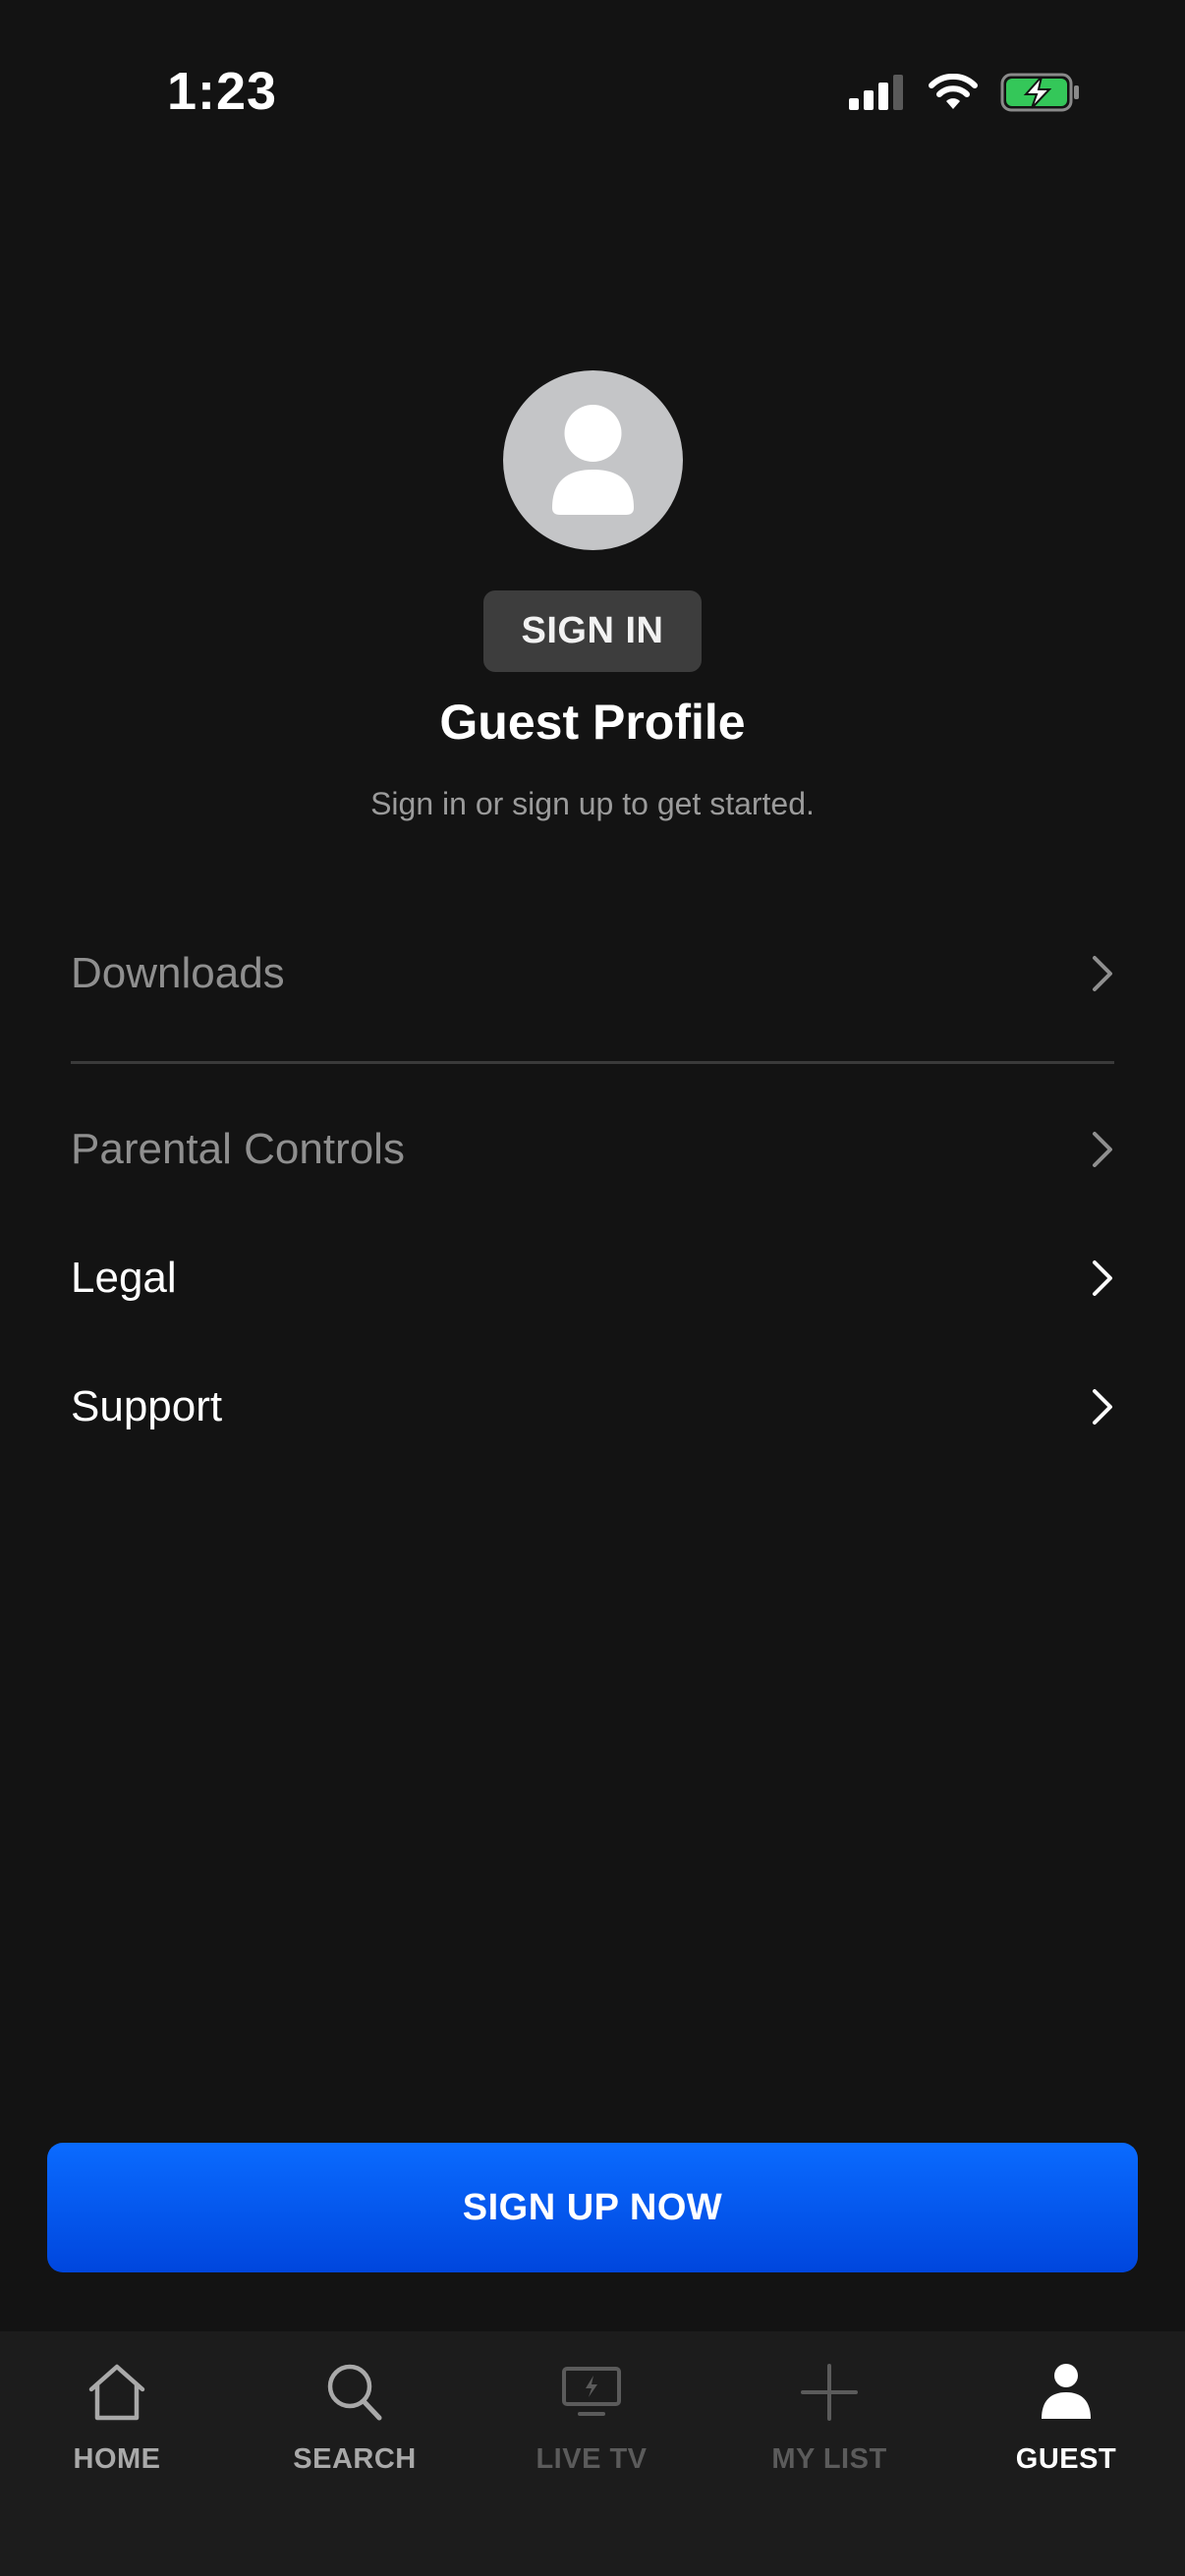 The width and height of the screenshot is (1185, 2576). Describe the element at coordinates (829, 2459) in the screenshot. I see `tab-label: MY LIST` at that location.